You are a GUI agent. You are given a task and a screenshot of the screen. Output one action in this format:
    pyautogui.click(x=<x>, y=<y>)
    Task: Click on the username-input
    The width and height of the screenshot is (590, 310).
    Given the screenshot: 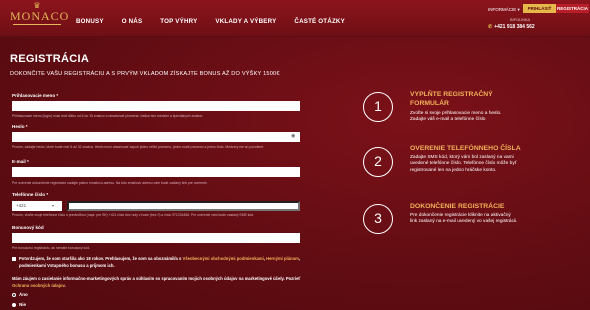 What is the action you would take?
    pyautogui.click(x=156, y=106)
    